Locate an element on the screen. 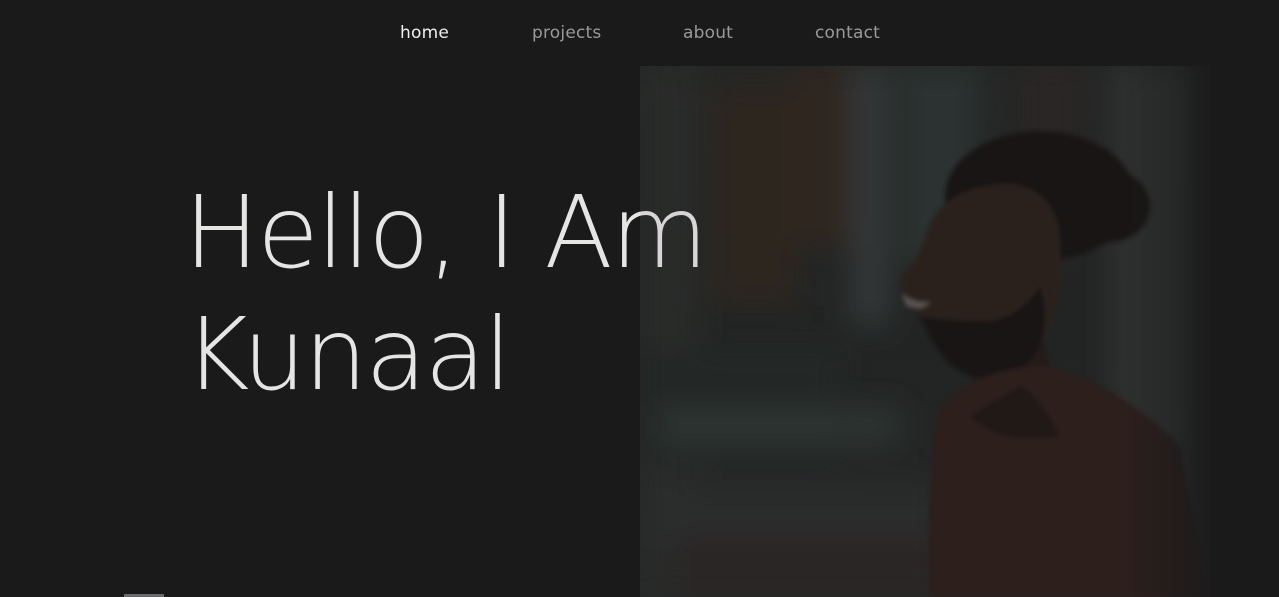  main-navigation: home projects about contact is located at coordinates (639, 33).